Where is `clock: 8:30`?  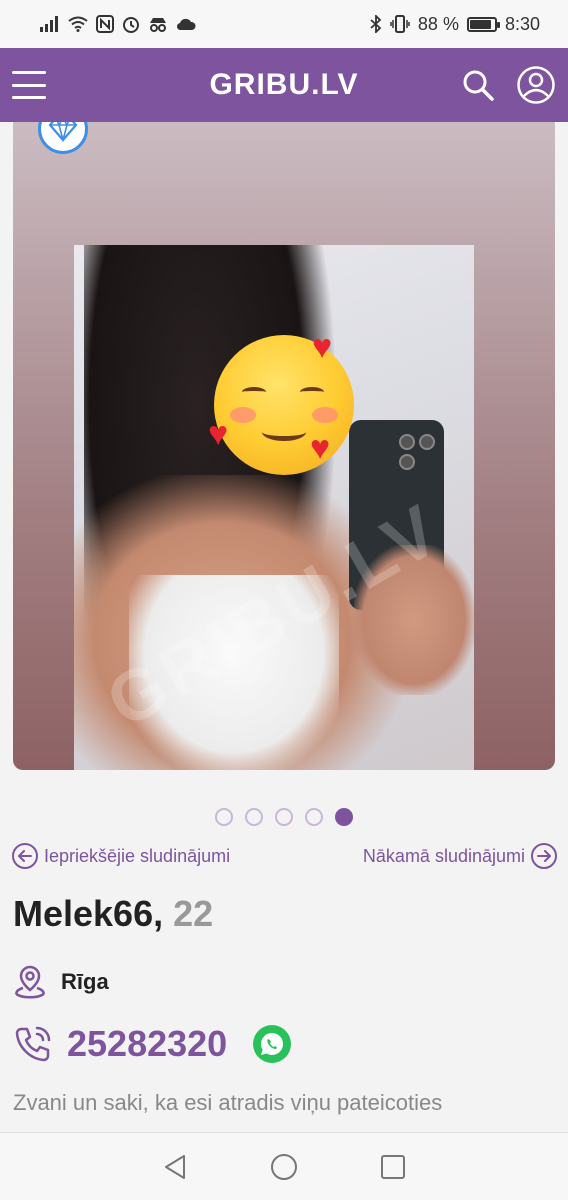
clock: 8:30 is located at coordinates (522, 23).